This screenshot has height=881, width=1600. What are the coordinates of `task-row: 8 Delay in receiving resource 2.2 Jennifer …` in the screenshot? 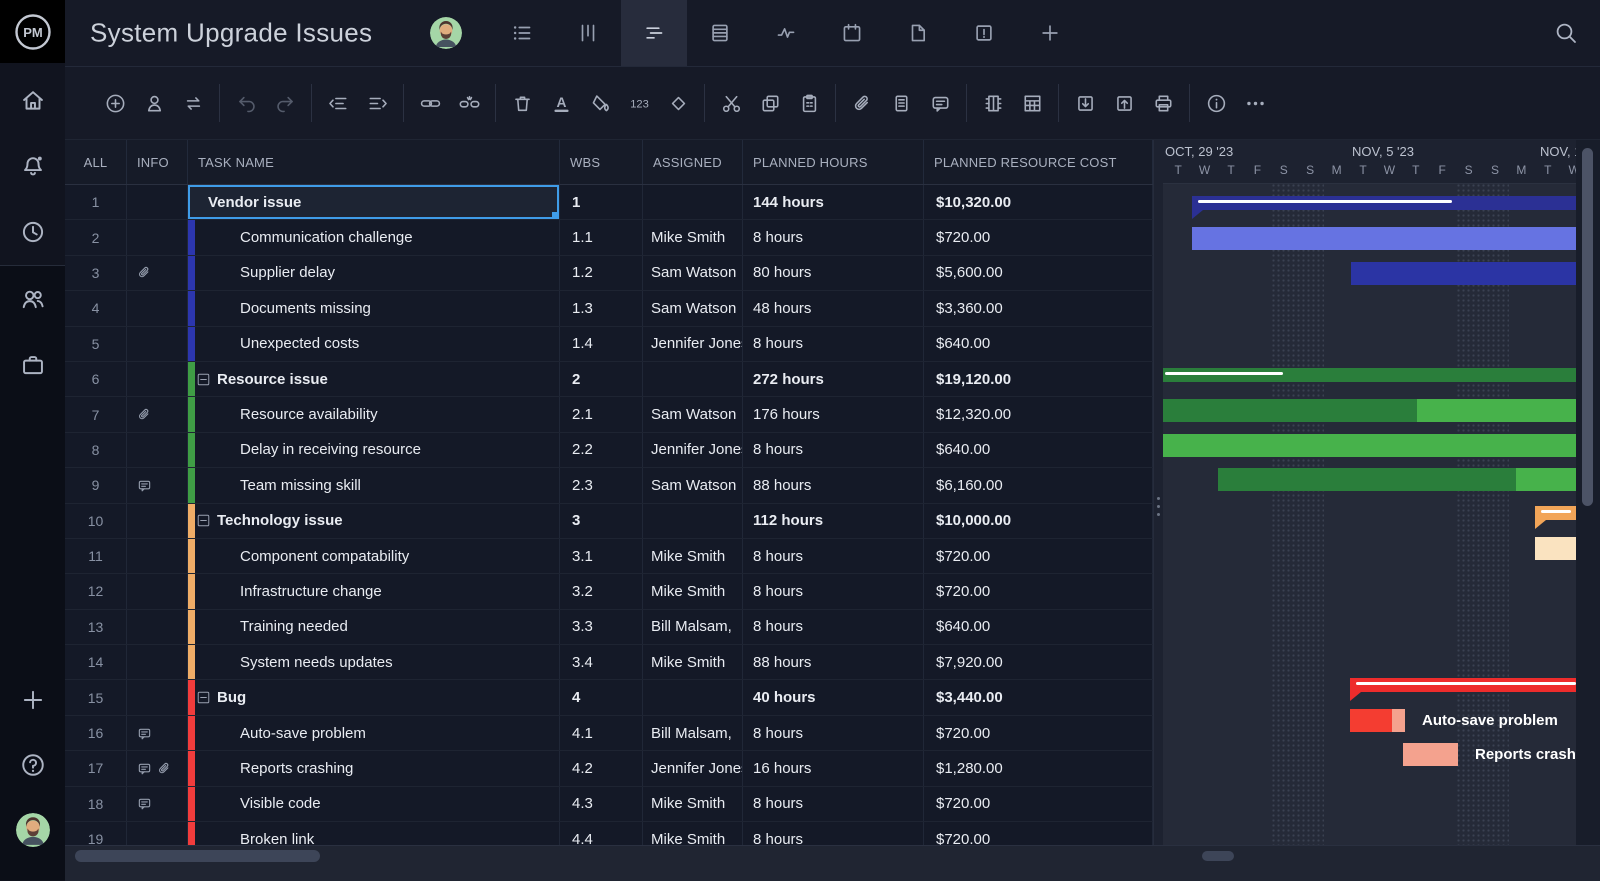 It's located at (609, 450).